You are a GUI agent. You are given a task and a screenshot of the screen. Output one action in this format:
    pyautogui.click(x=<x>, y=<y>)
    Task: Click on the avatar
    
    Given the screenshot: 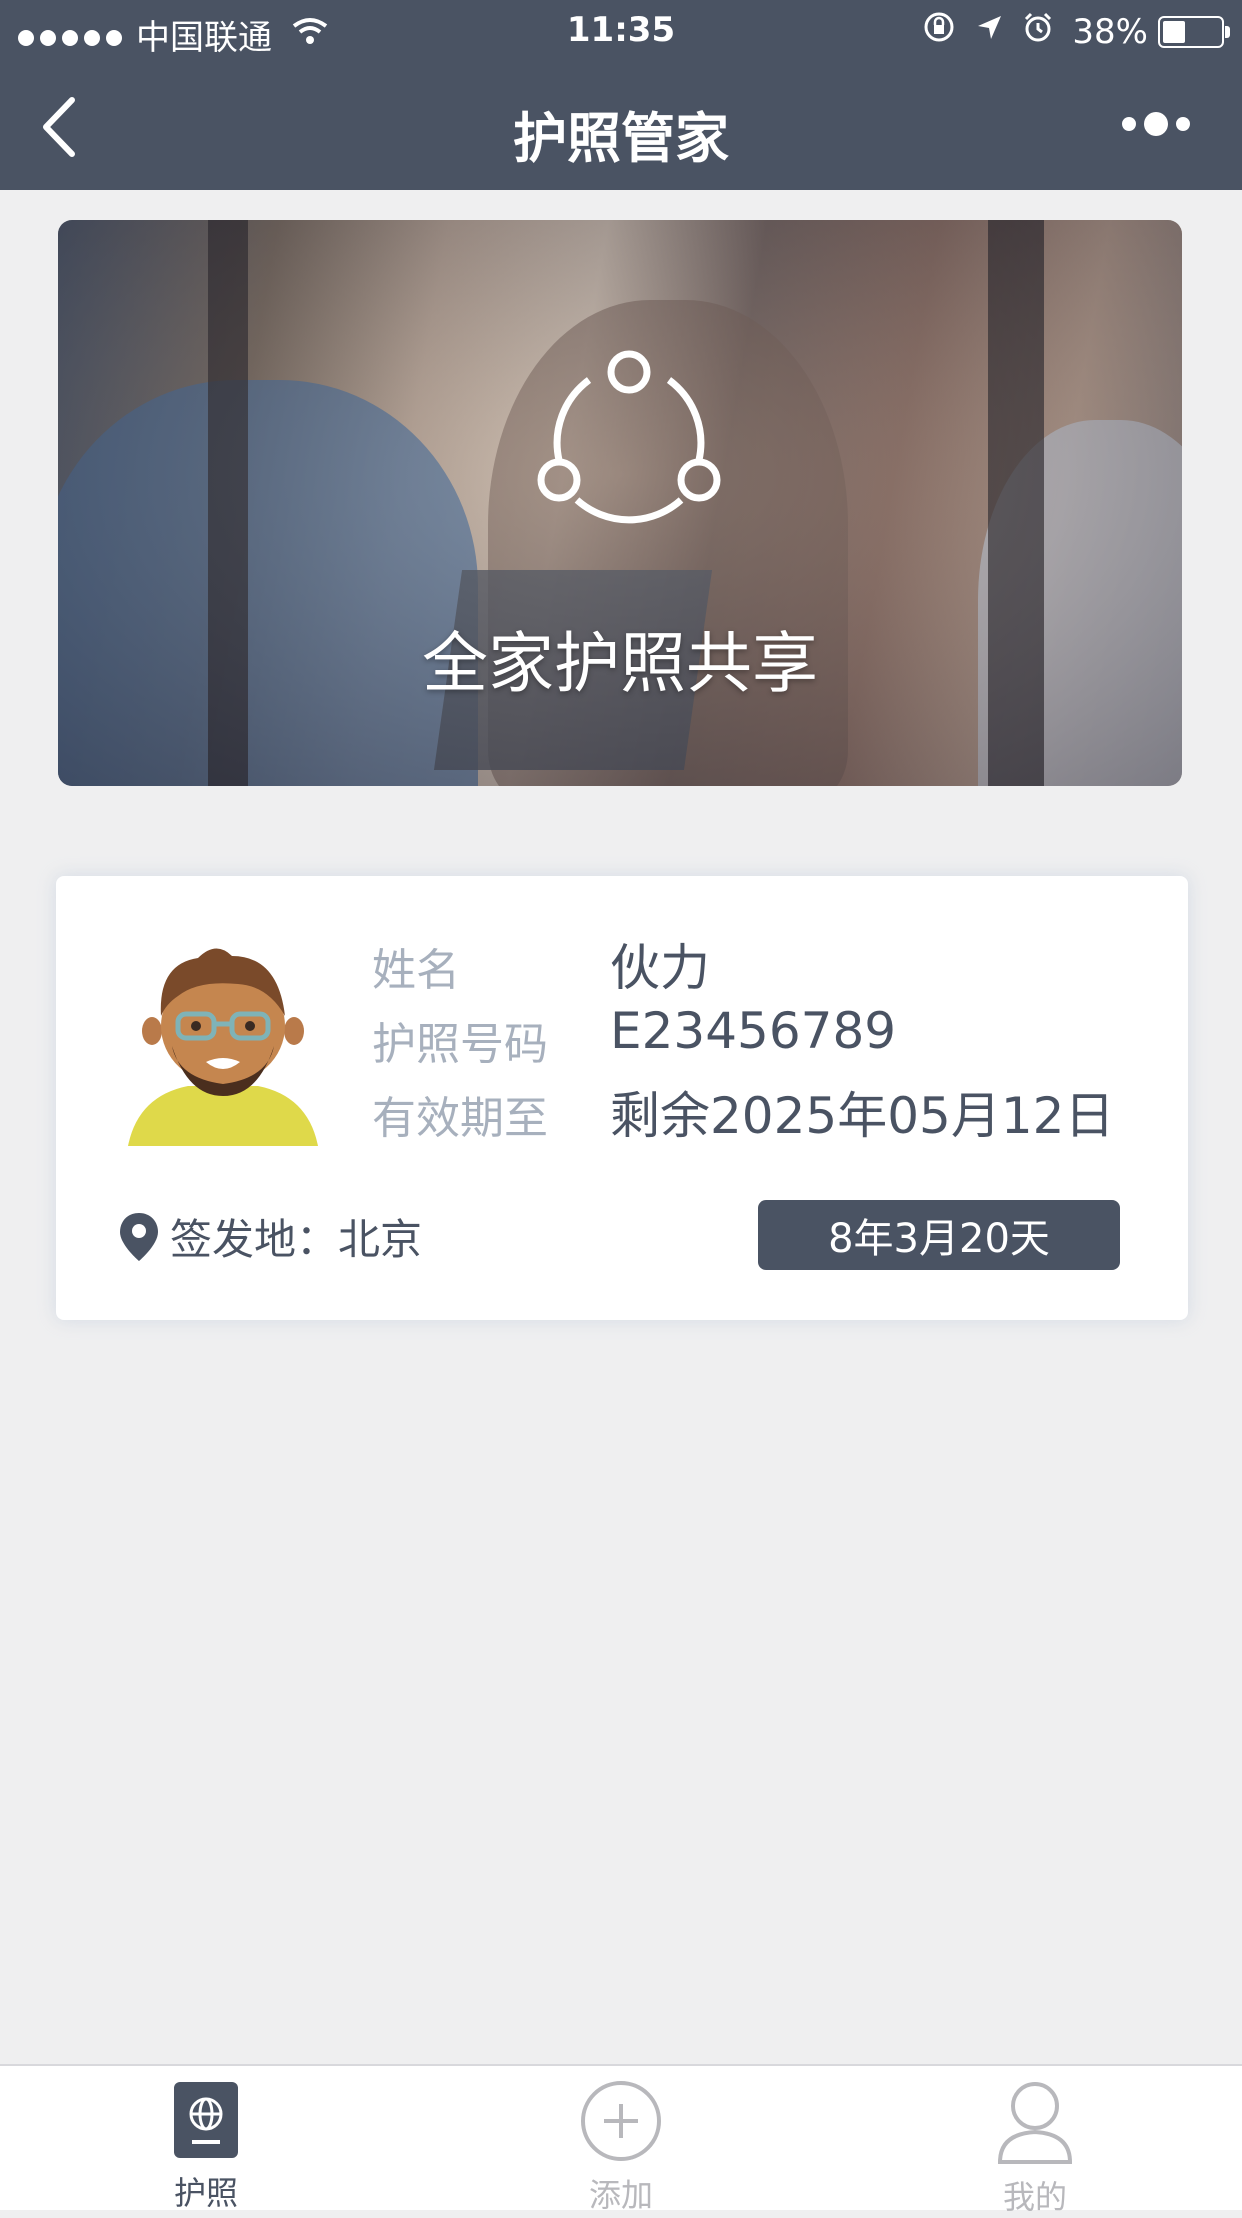 What is the action you would take?
    pyautogui.click(x=223, y=1047)
    